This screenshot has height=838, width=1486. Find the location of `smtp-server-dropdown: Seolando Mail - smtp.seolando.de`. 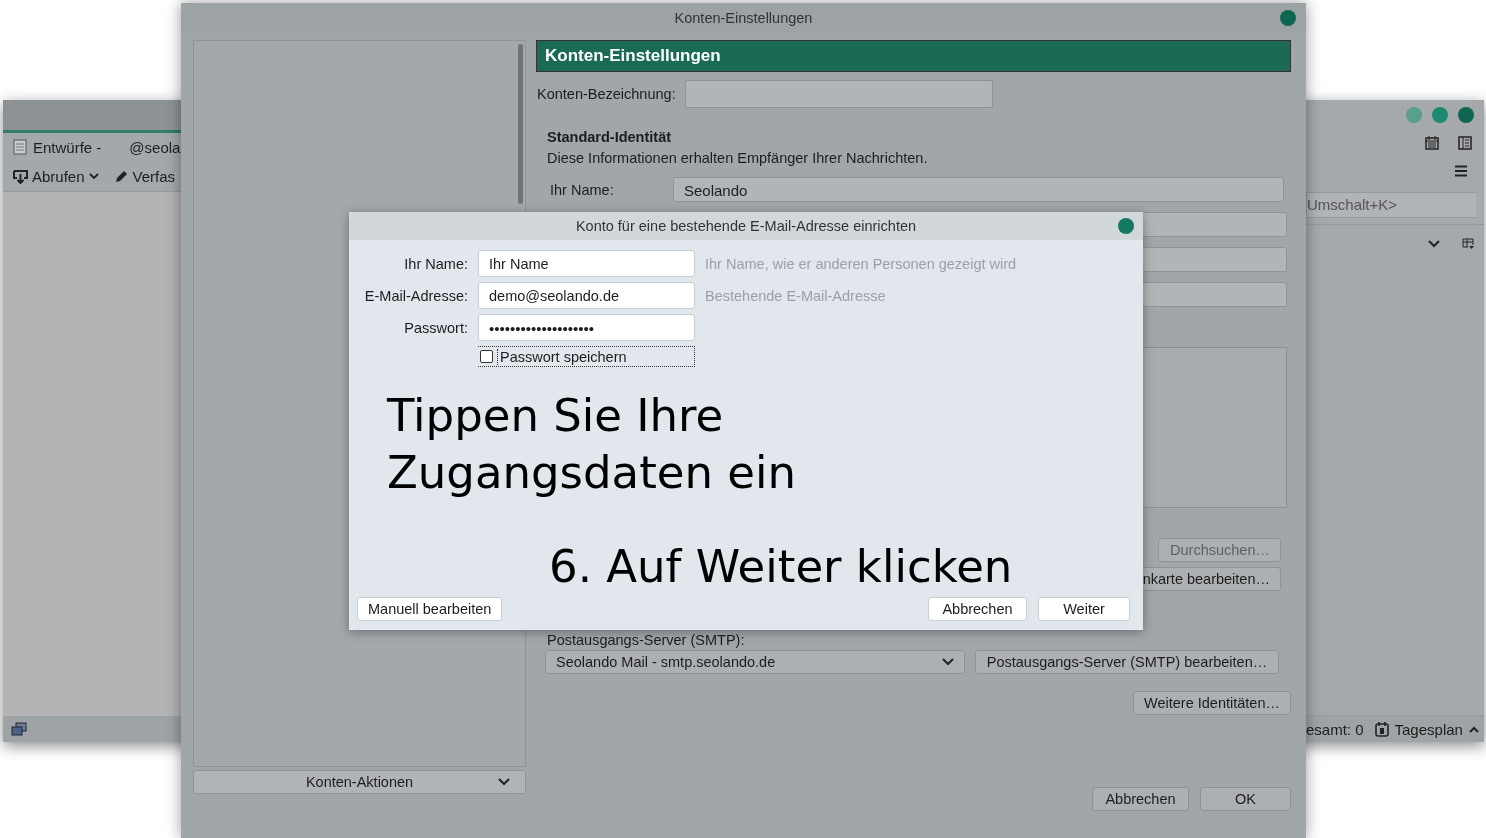

smtp-server-dropdown: Seolando Mail - smtp.seolando.de is located at coordinates (755, 662).